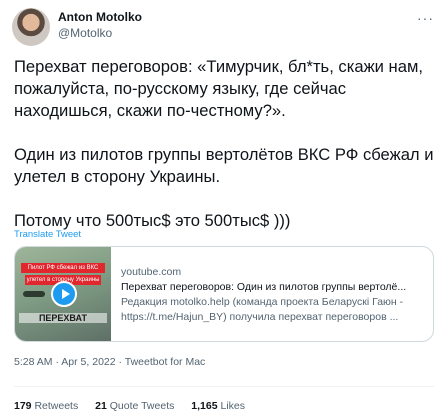  I want to click on author-name: Anton Motolko, so click(100, 17).